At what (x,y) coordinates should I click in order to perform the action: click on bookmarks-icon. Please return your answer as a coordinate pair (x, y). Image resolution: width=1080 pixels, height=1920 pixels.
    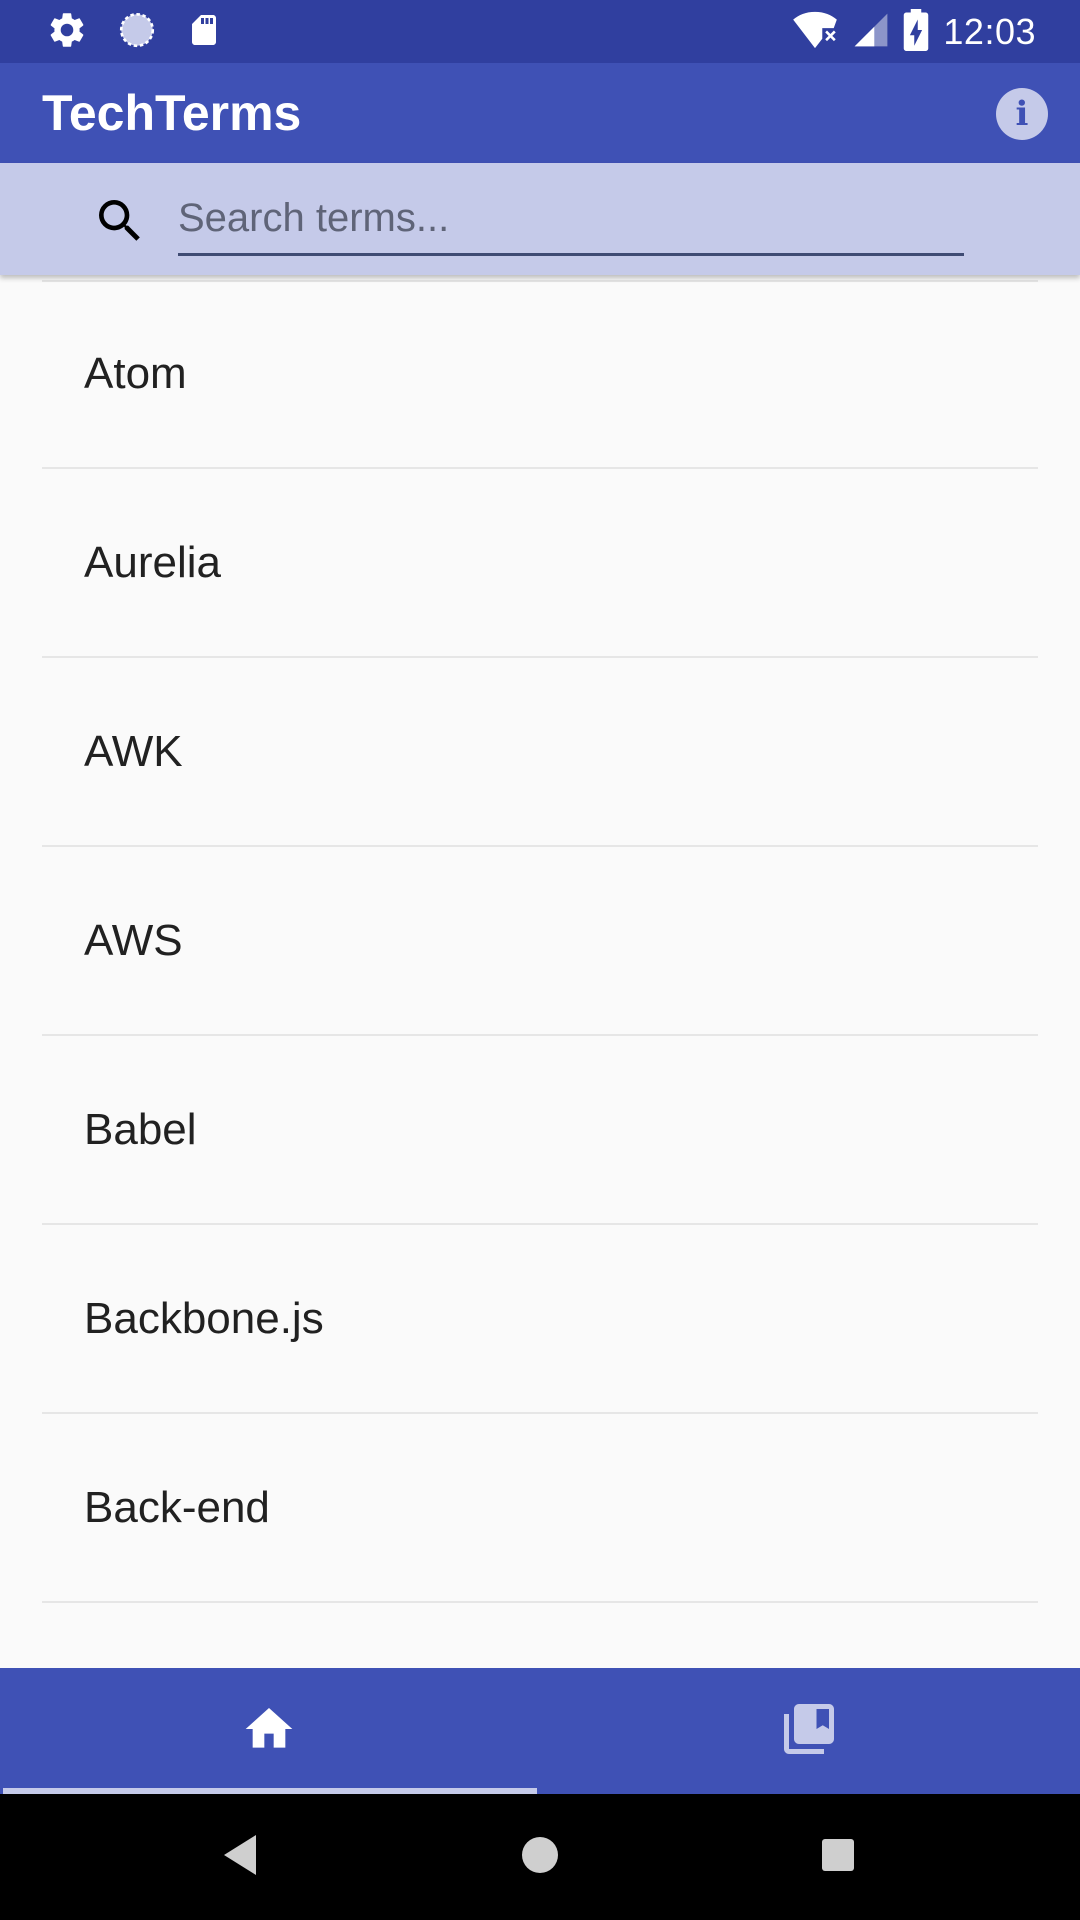
    Looking at the image, I should click on (809, 1731).